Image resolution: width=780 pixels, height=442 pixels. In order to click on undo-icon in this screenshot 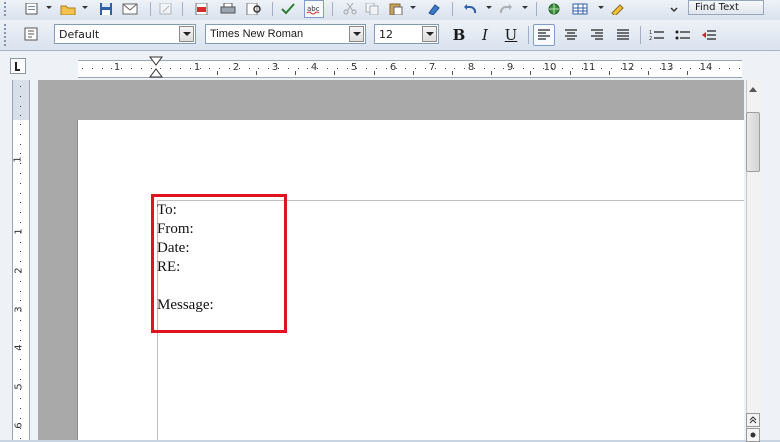, I will do `click(470, 9)`.